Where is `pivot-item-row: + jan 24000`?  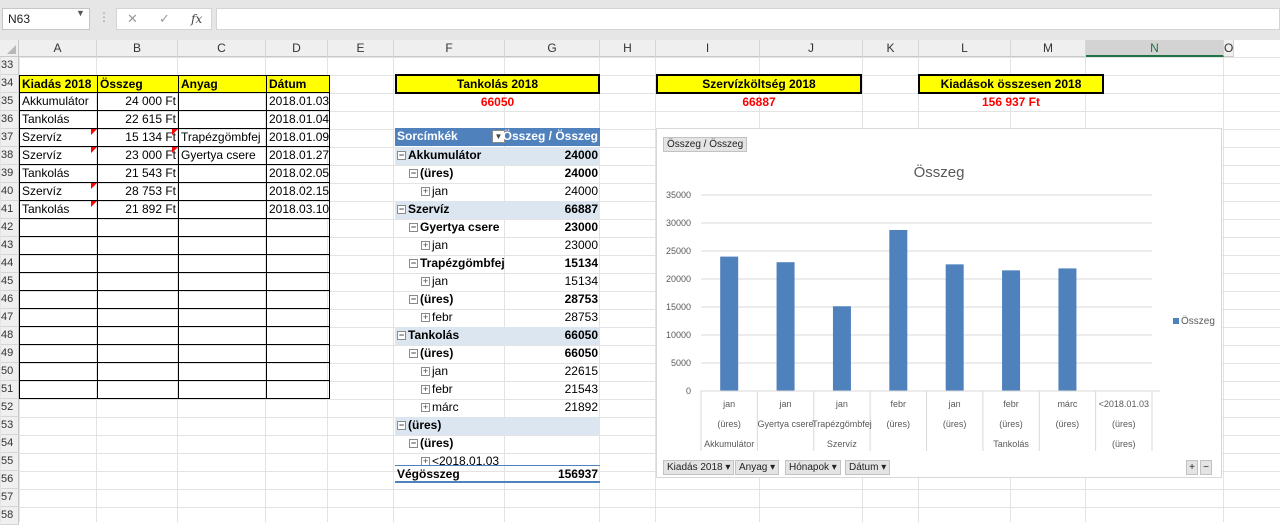
pivot-item-row: + jan 24000 is located at coordinates (497, 192).